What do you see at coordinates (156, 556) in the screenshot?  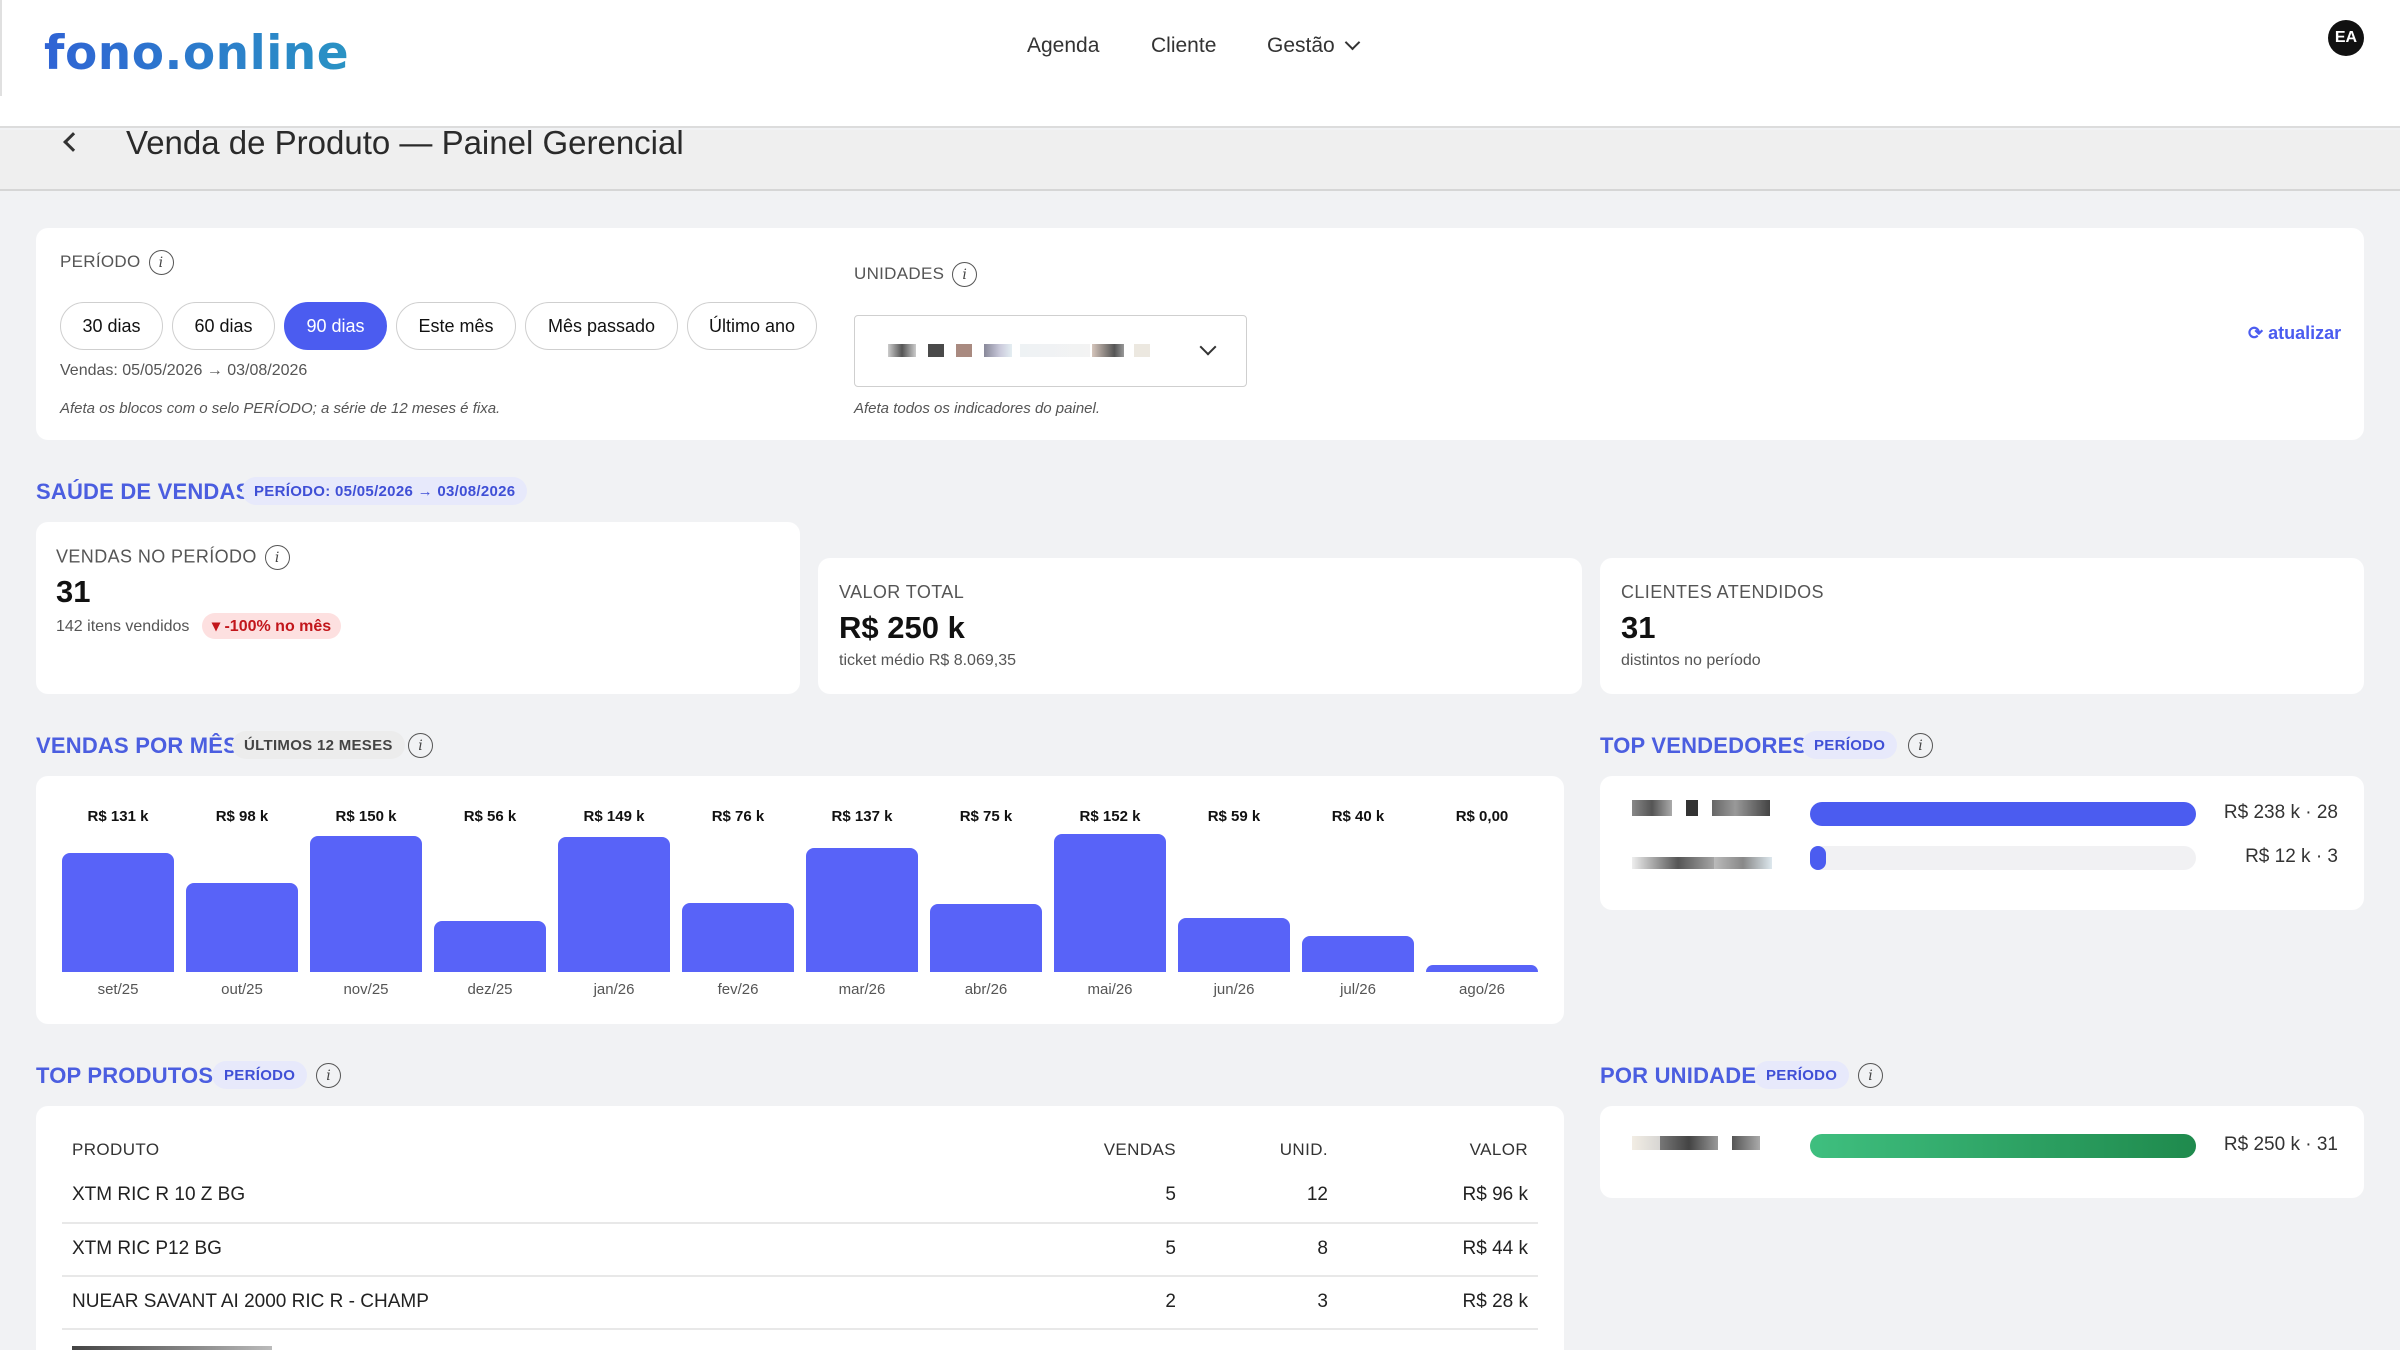 I see `kpi-label-text: VENDAS NO PERÍODO` at bounding box center [156, 556].